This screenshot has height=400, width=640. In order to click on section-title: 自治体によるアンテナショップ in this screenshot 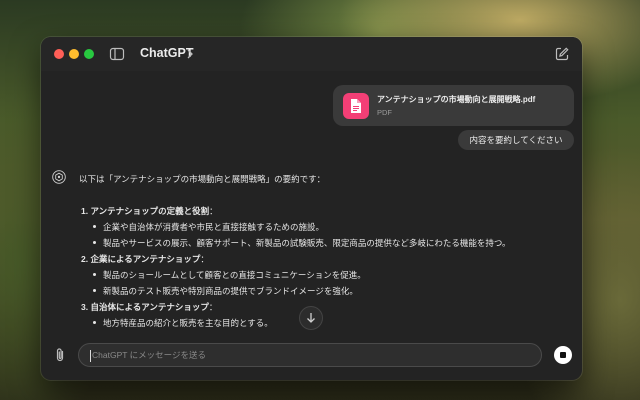, I will do `click(149, 307)`.